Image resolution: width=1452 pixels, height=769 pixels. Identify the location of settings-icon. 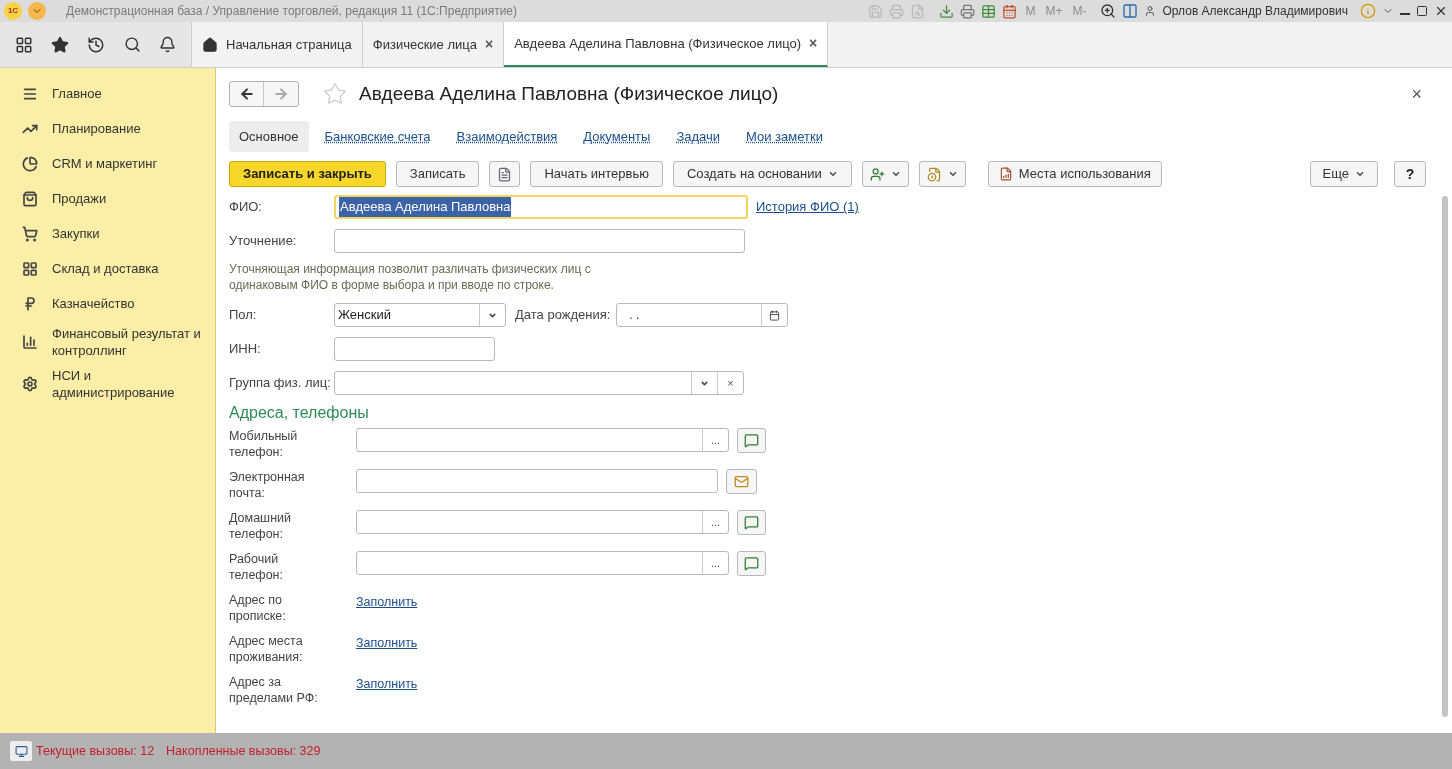
(30, 384).